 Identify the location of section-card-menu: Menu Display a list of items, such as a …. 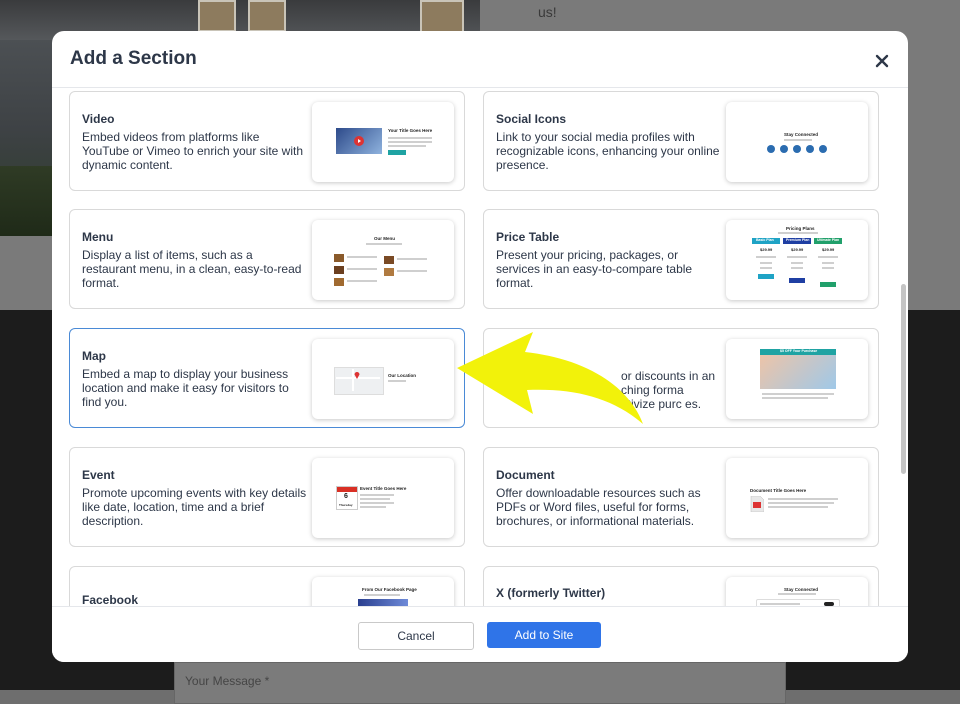
(267, 259).